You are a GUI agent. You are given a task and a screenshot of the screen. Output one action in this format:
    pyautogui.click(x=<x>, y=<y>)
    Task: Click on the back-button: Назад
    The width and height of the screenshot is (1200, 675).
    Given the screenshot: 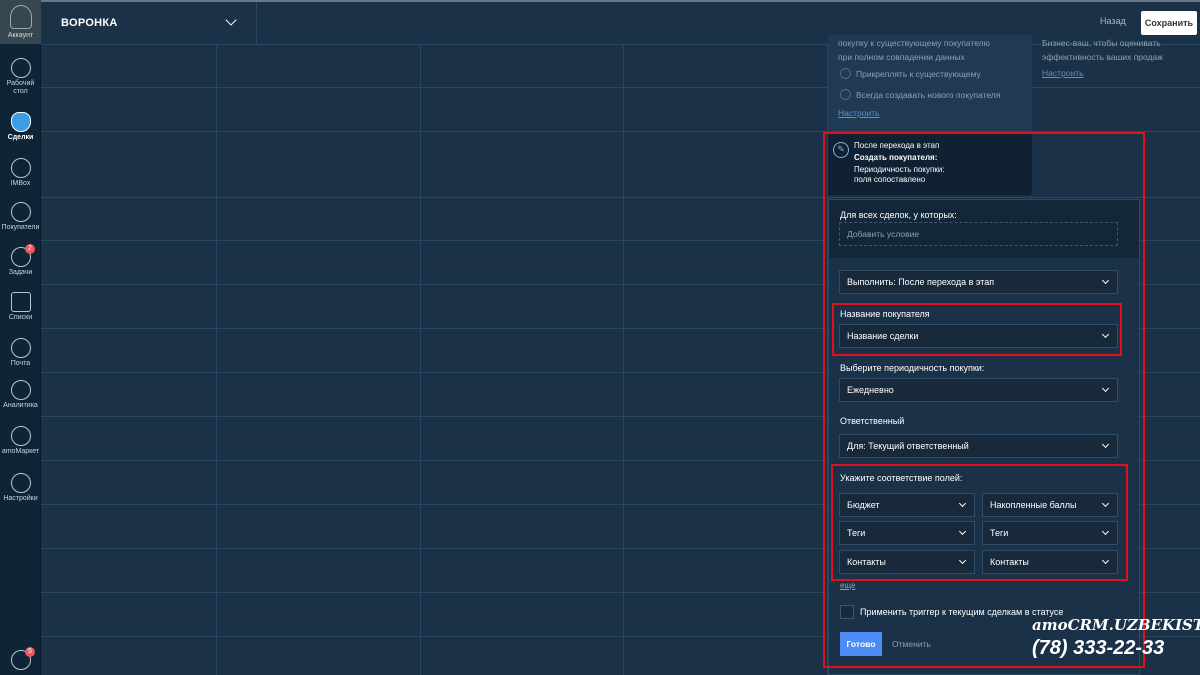 What is the action you would take?
    pyautogui.click(x=1113, y=21)
    